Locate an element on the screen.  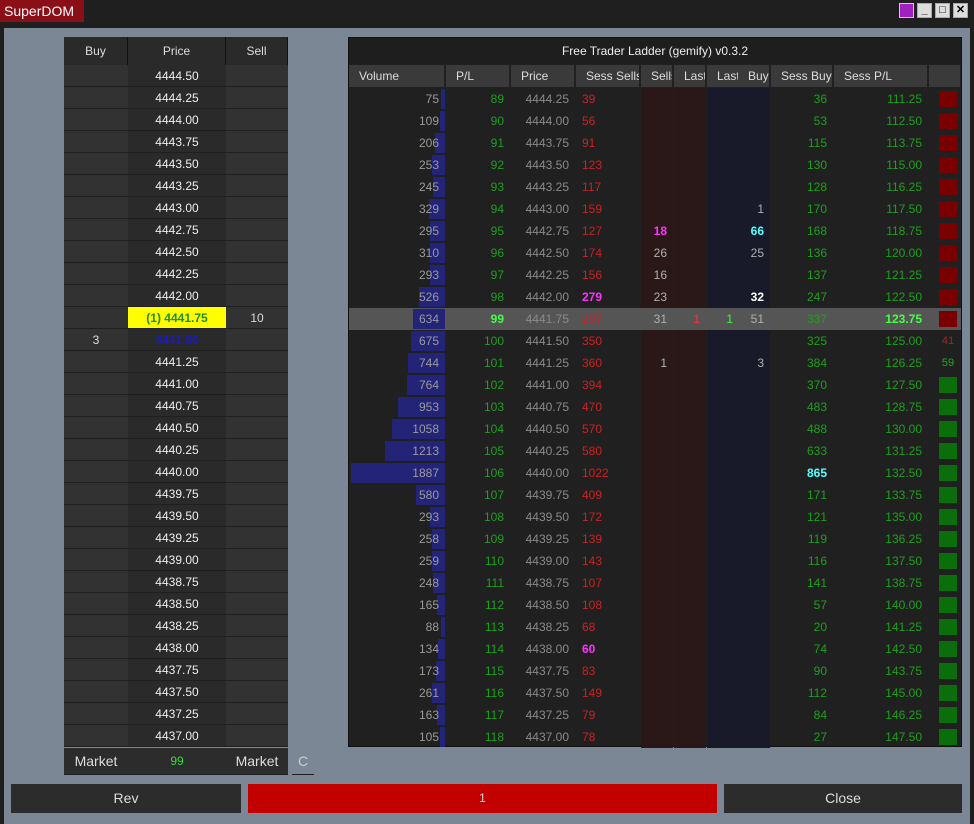
ladder-row: 764 102 4441.00 394 370 127.50 is located at coordinates (655, 385).